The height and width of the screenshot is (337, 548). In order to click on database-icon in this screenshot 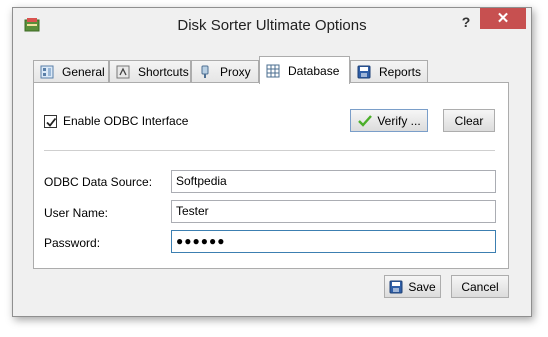, I will do `click(273, 70)`.